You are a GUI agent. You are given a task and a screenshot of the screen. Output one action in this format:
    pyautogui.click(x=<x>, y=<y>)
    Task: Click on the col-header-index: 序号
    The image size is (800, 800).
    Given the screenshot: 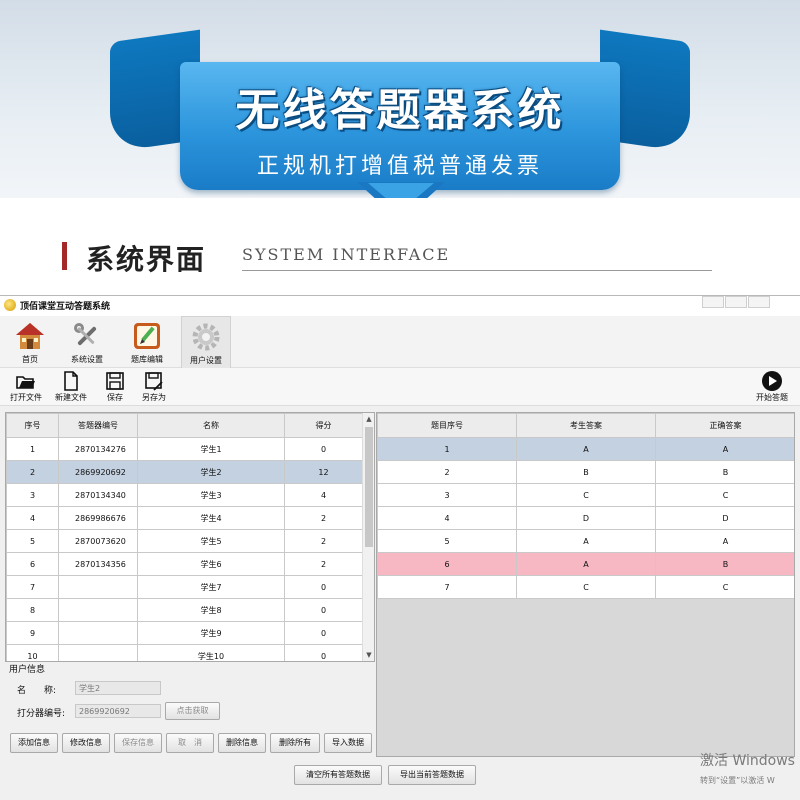 What is the action you would take?
    pyautogui.click(x=32, y=425)
    